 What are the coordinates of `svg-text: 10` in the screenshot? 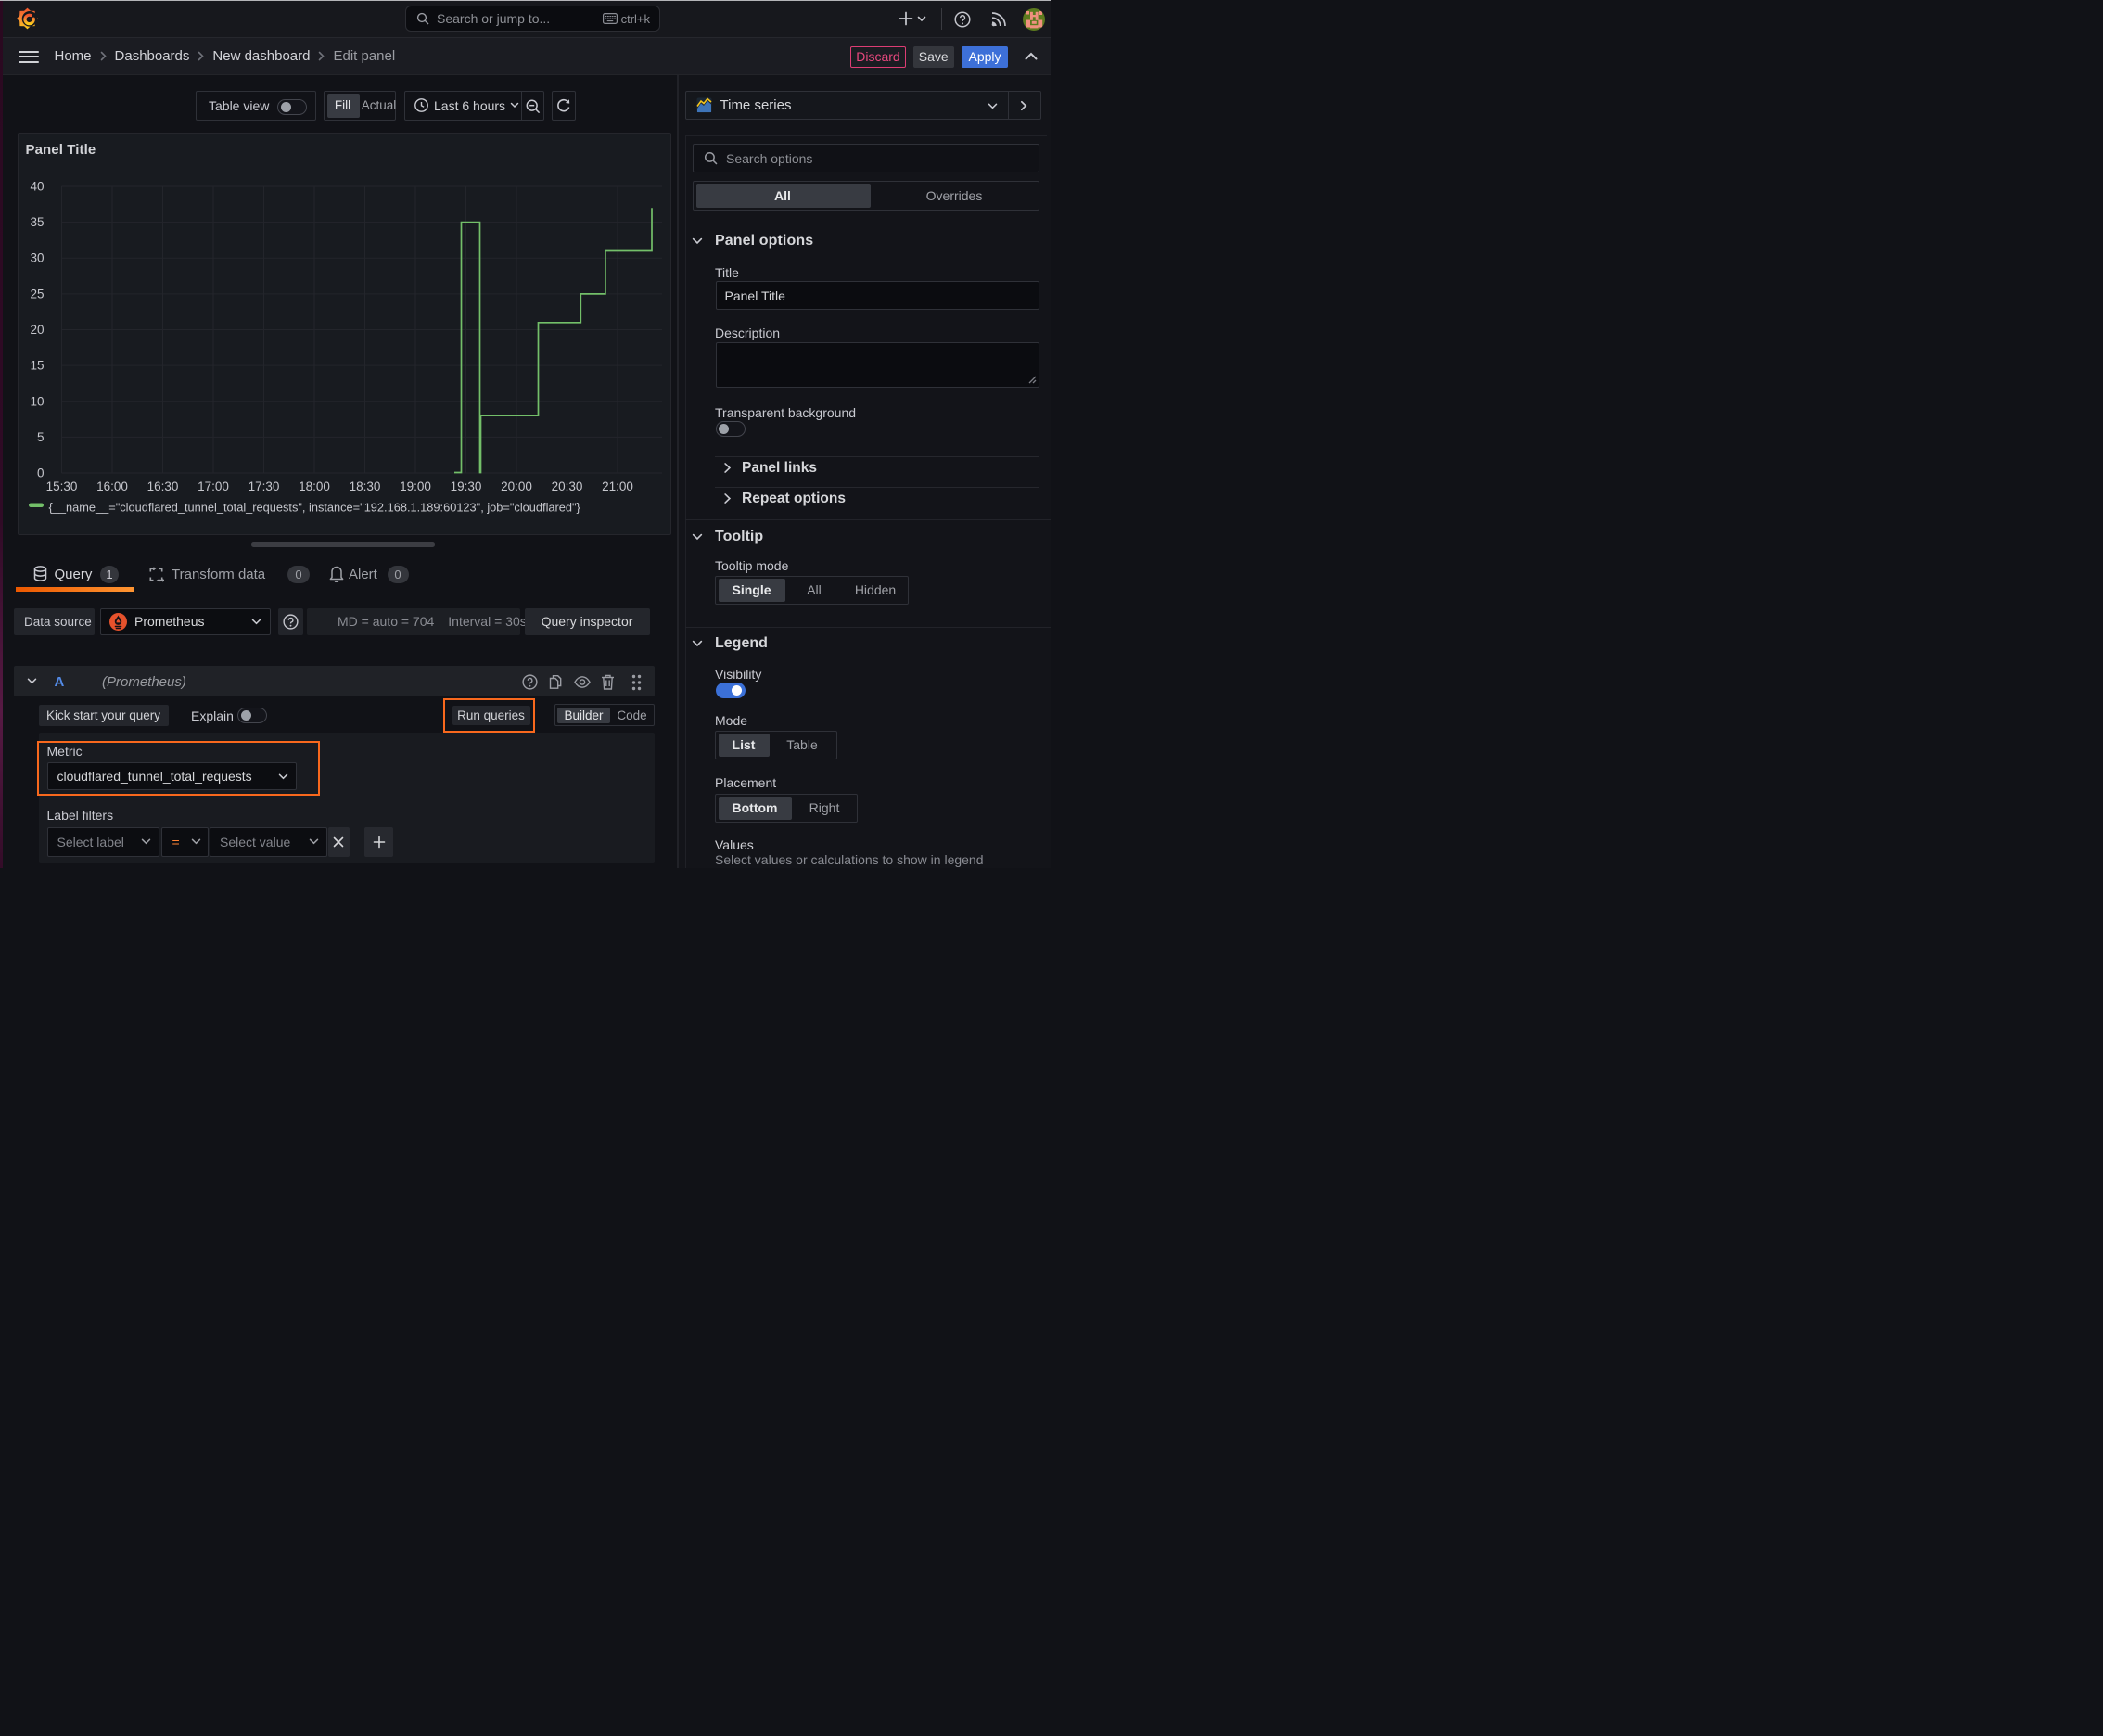 It's located at (37, 401).